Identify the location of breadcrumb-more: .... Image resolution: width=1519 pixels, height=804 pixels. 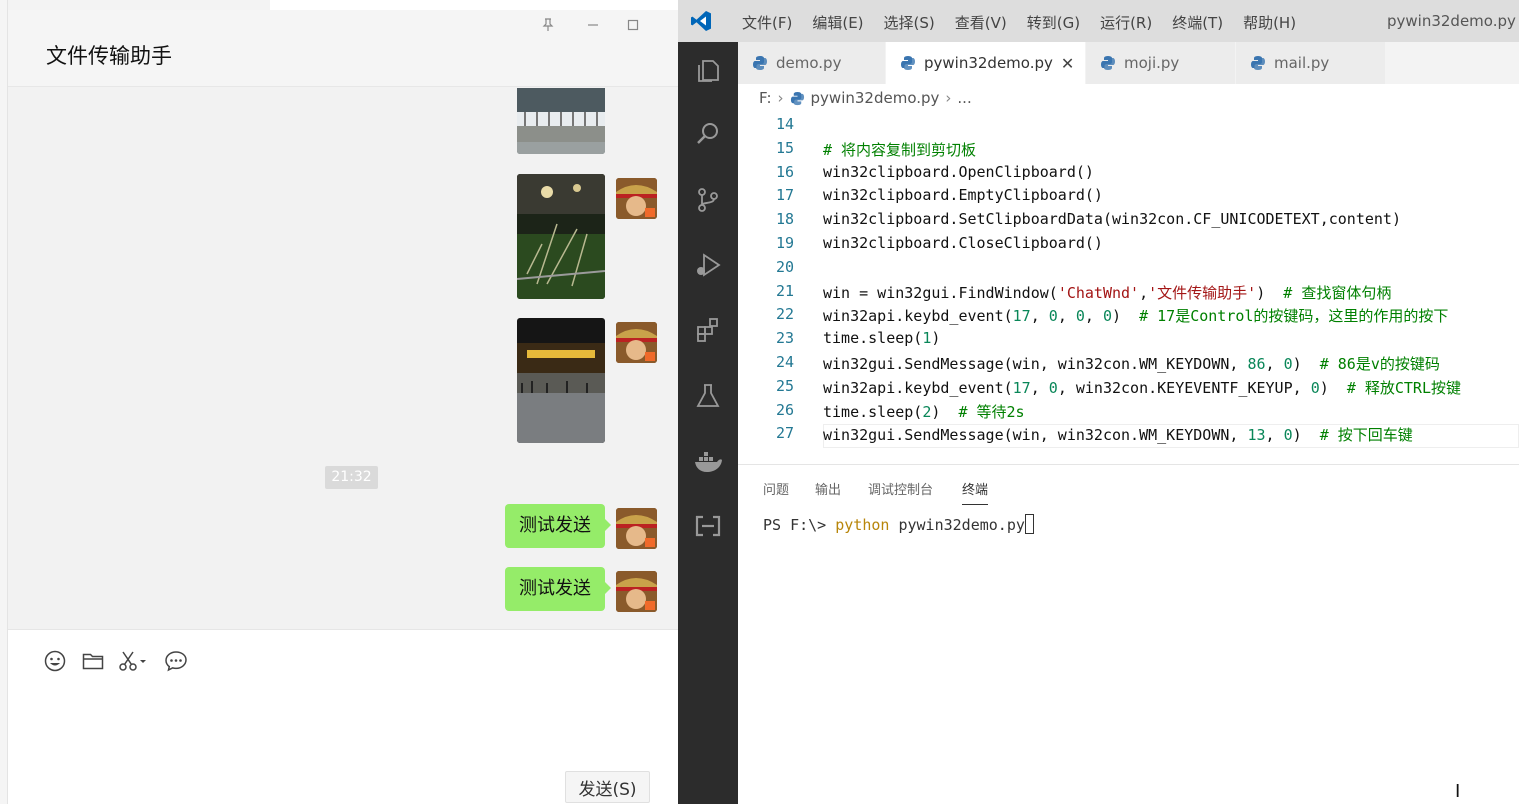
(964, 98).